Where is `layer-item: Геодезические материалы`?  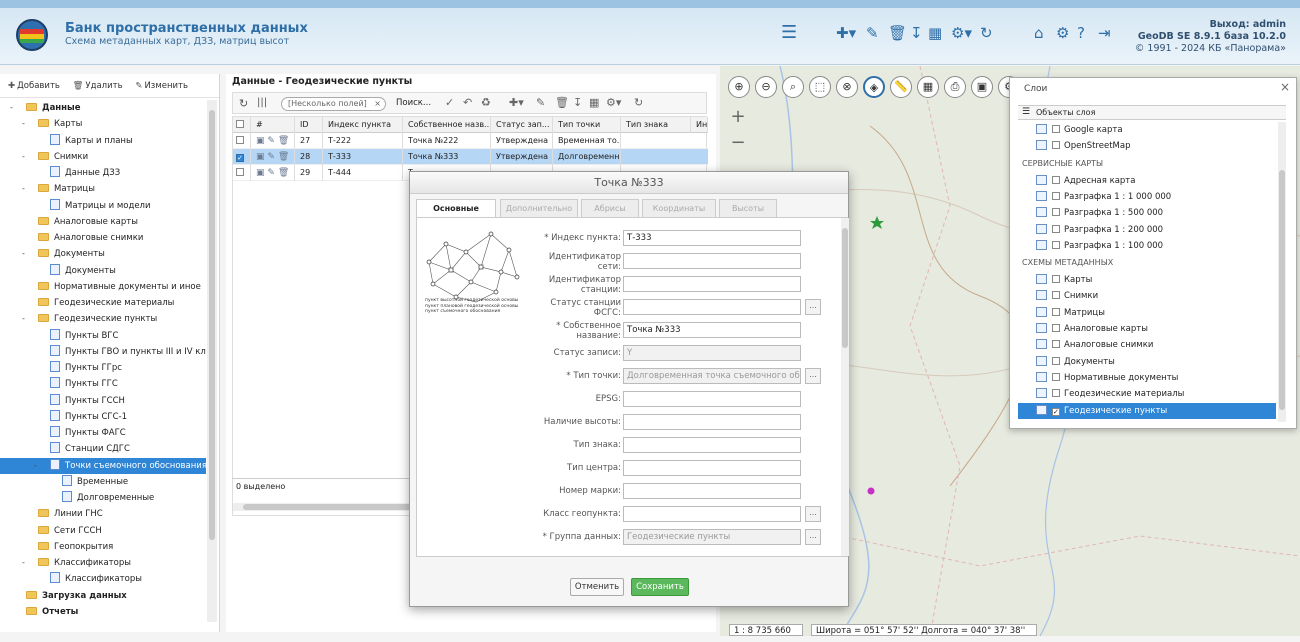
layer-item: Геодезические материалы is located at coordinates (1110, 394).